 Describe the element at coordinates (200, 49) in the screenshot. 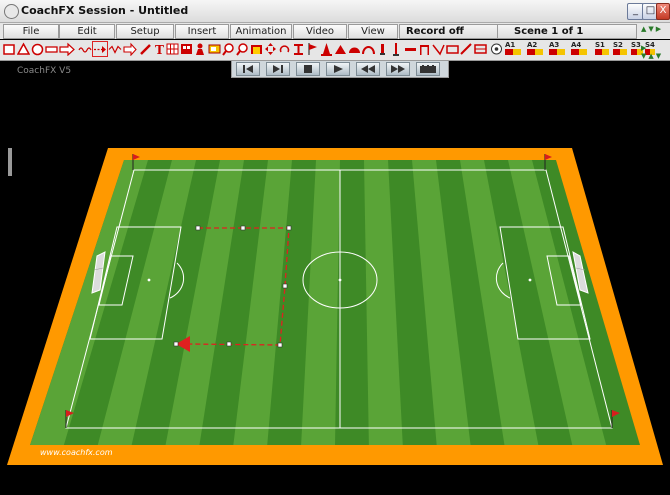

I see `player-icon` at that location.